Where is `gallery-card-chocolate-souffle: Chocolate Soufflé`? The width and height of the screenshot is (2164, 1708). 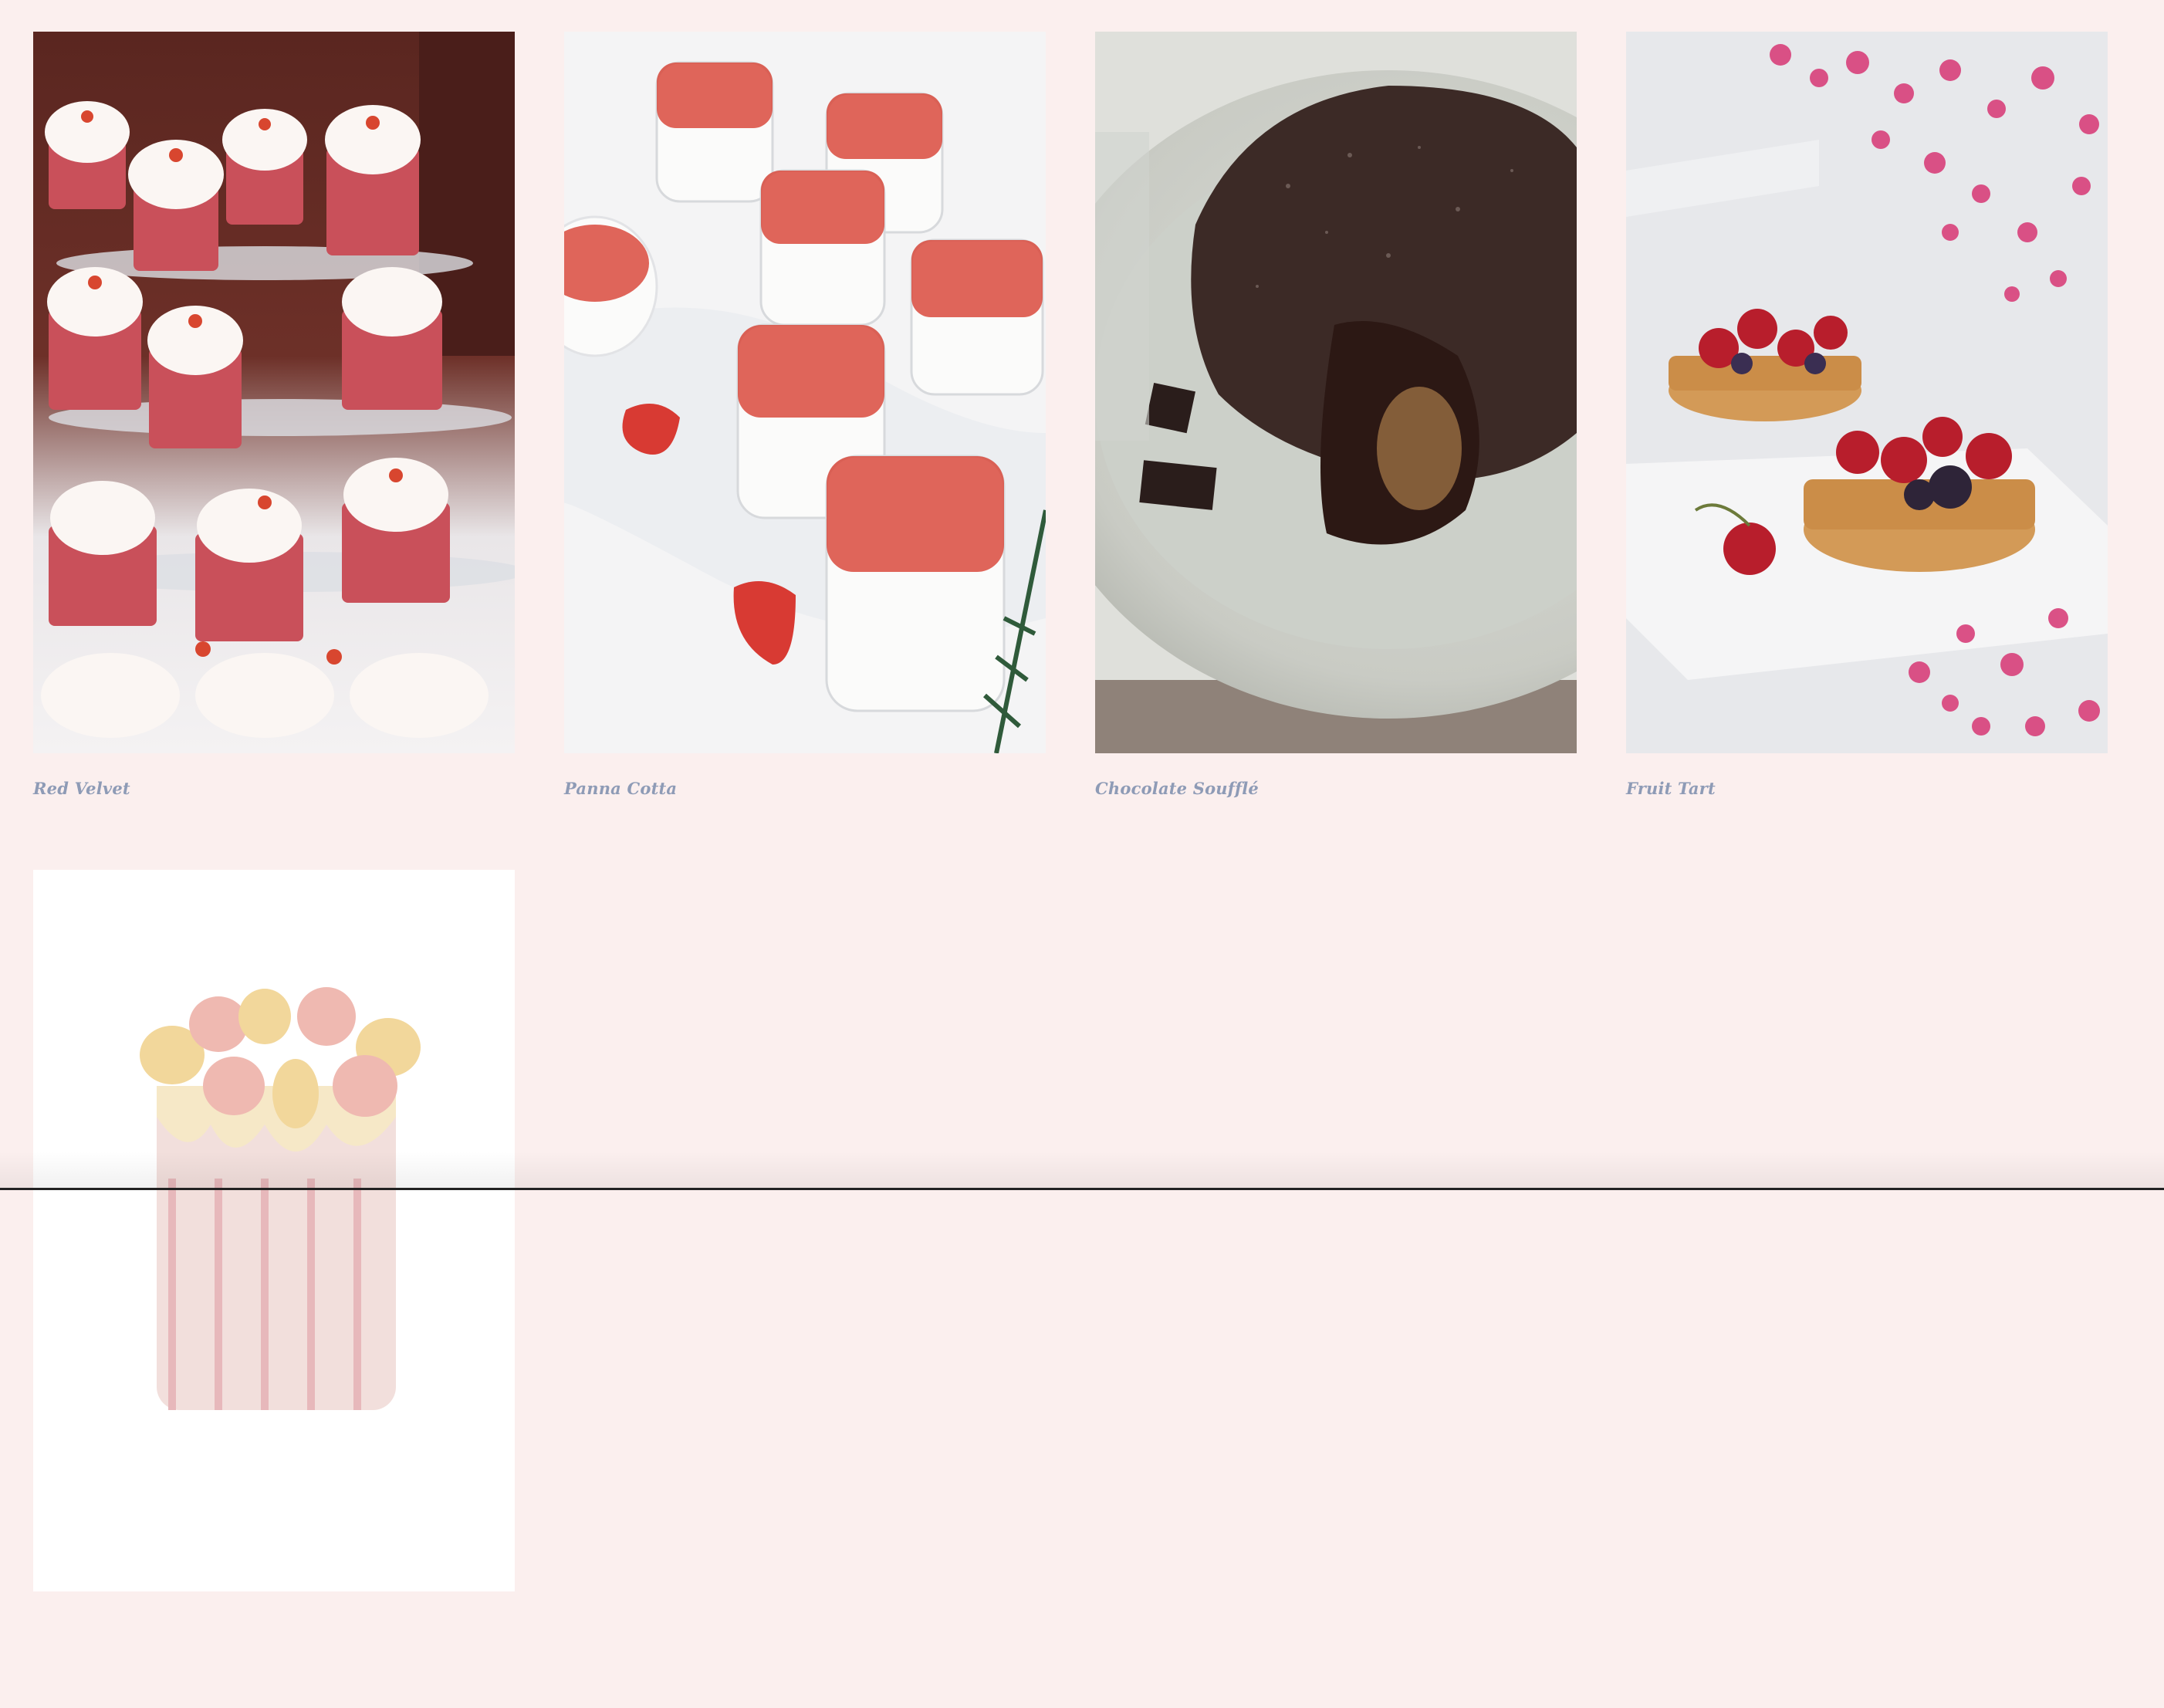
gallery-card-chocolate-souffle: Chocolate Soufflé is located at coordinates (1336, 451).